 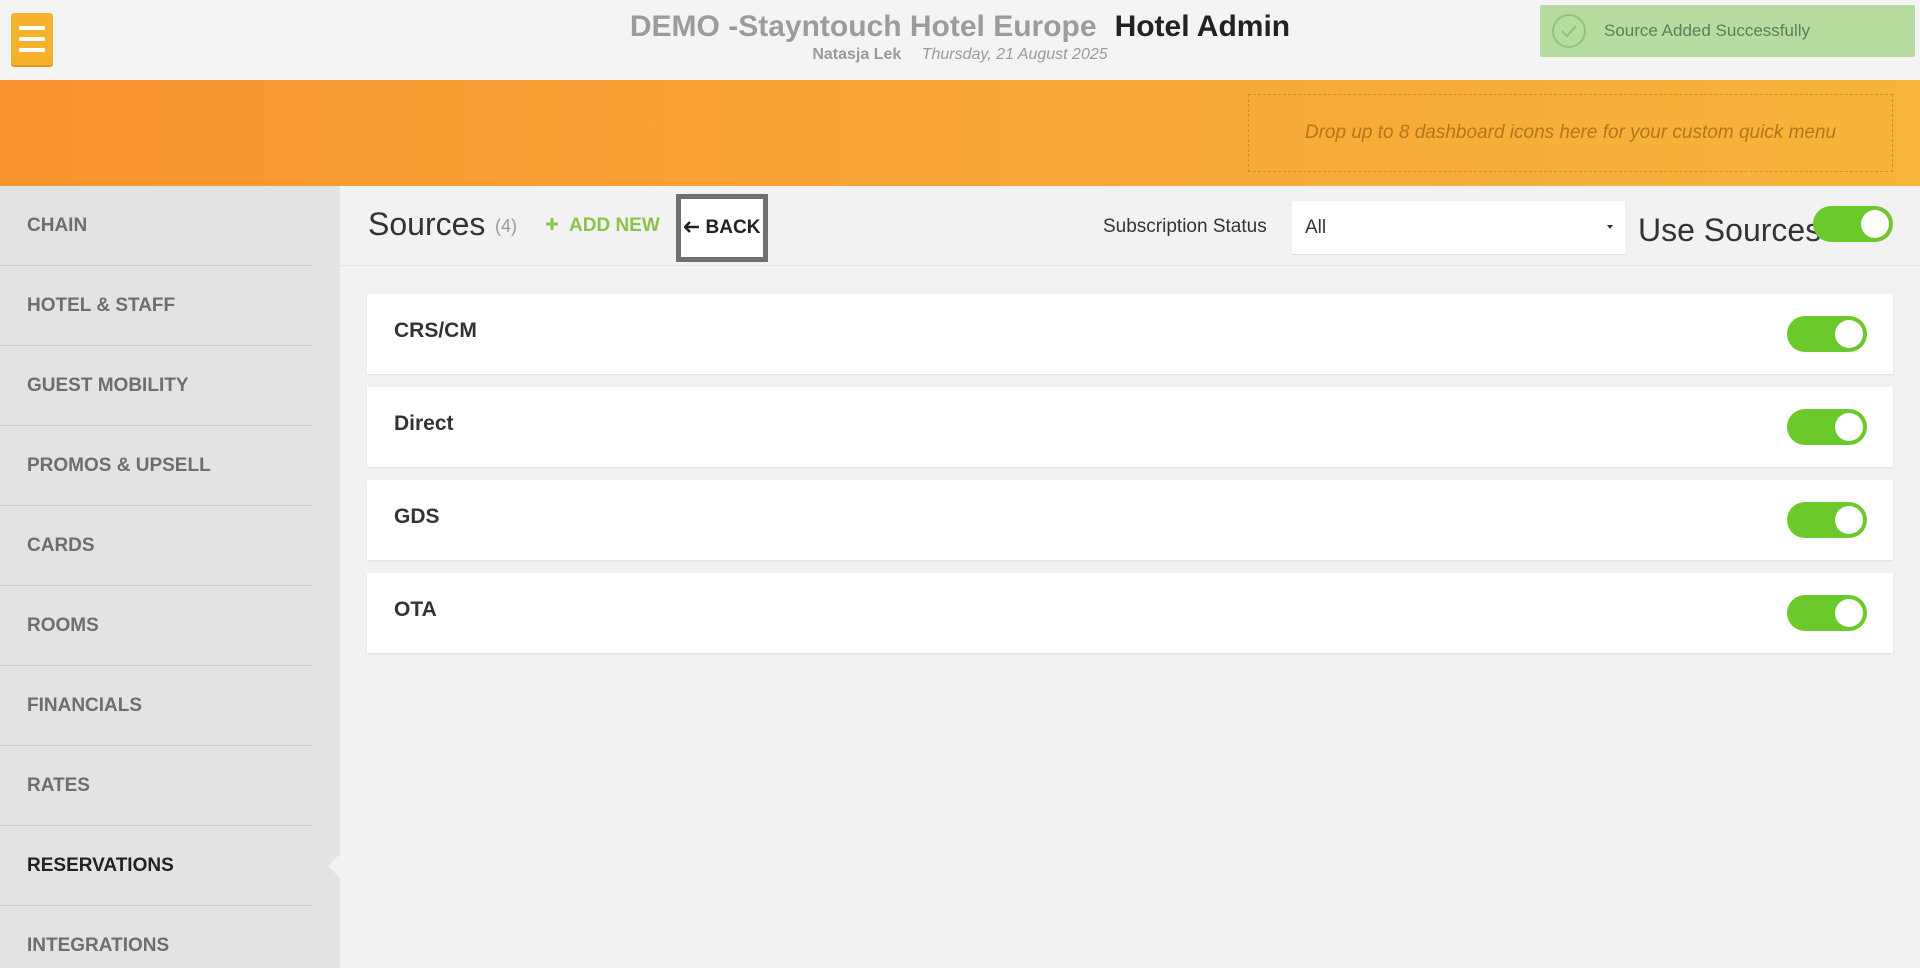 What do you see at coordinates (417, 516) in the screenshot?
I see `source-name: GDS` at bounding box center [417, 516].